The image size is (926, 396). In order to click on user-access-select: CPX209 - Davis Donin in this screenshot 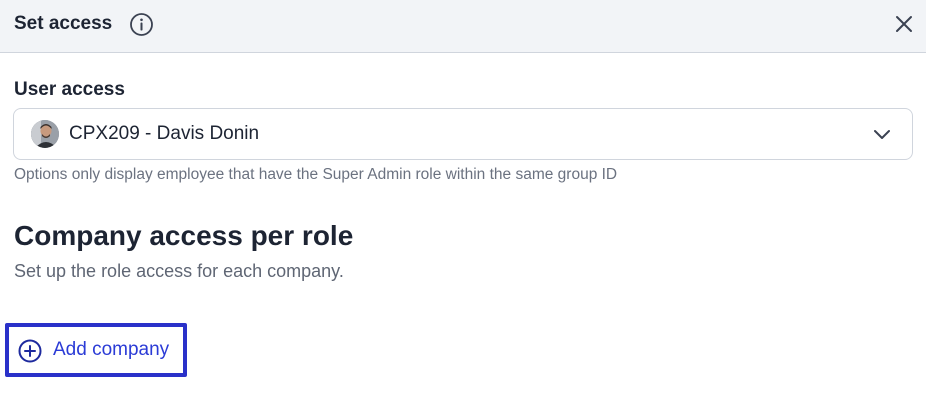, I will do `click(463, 134)`.